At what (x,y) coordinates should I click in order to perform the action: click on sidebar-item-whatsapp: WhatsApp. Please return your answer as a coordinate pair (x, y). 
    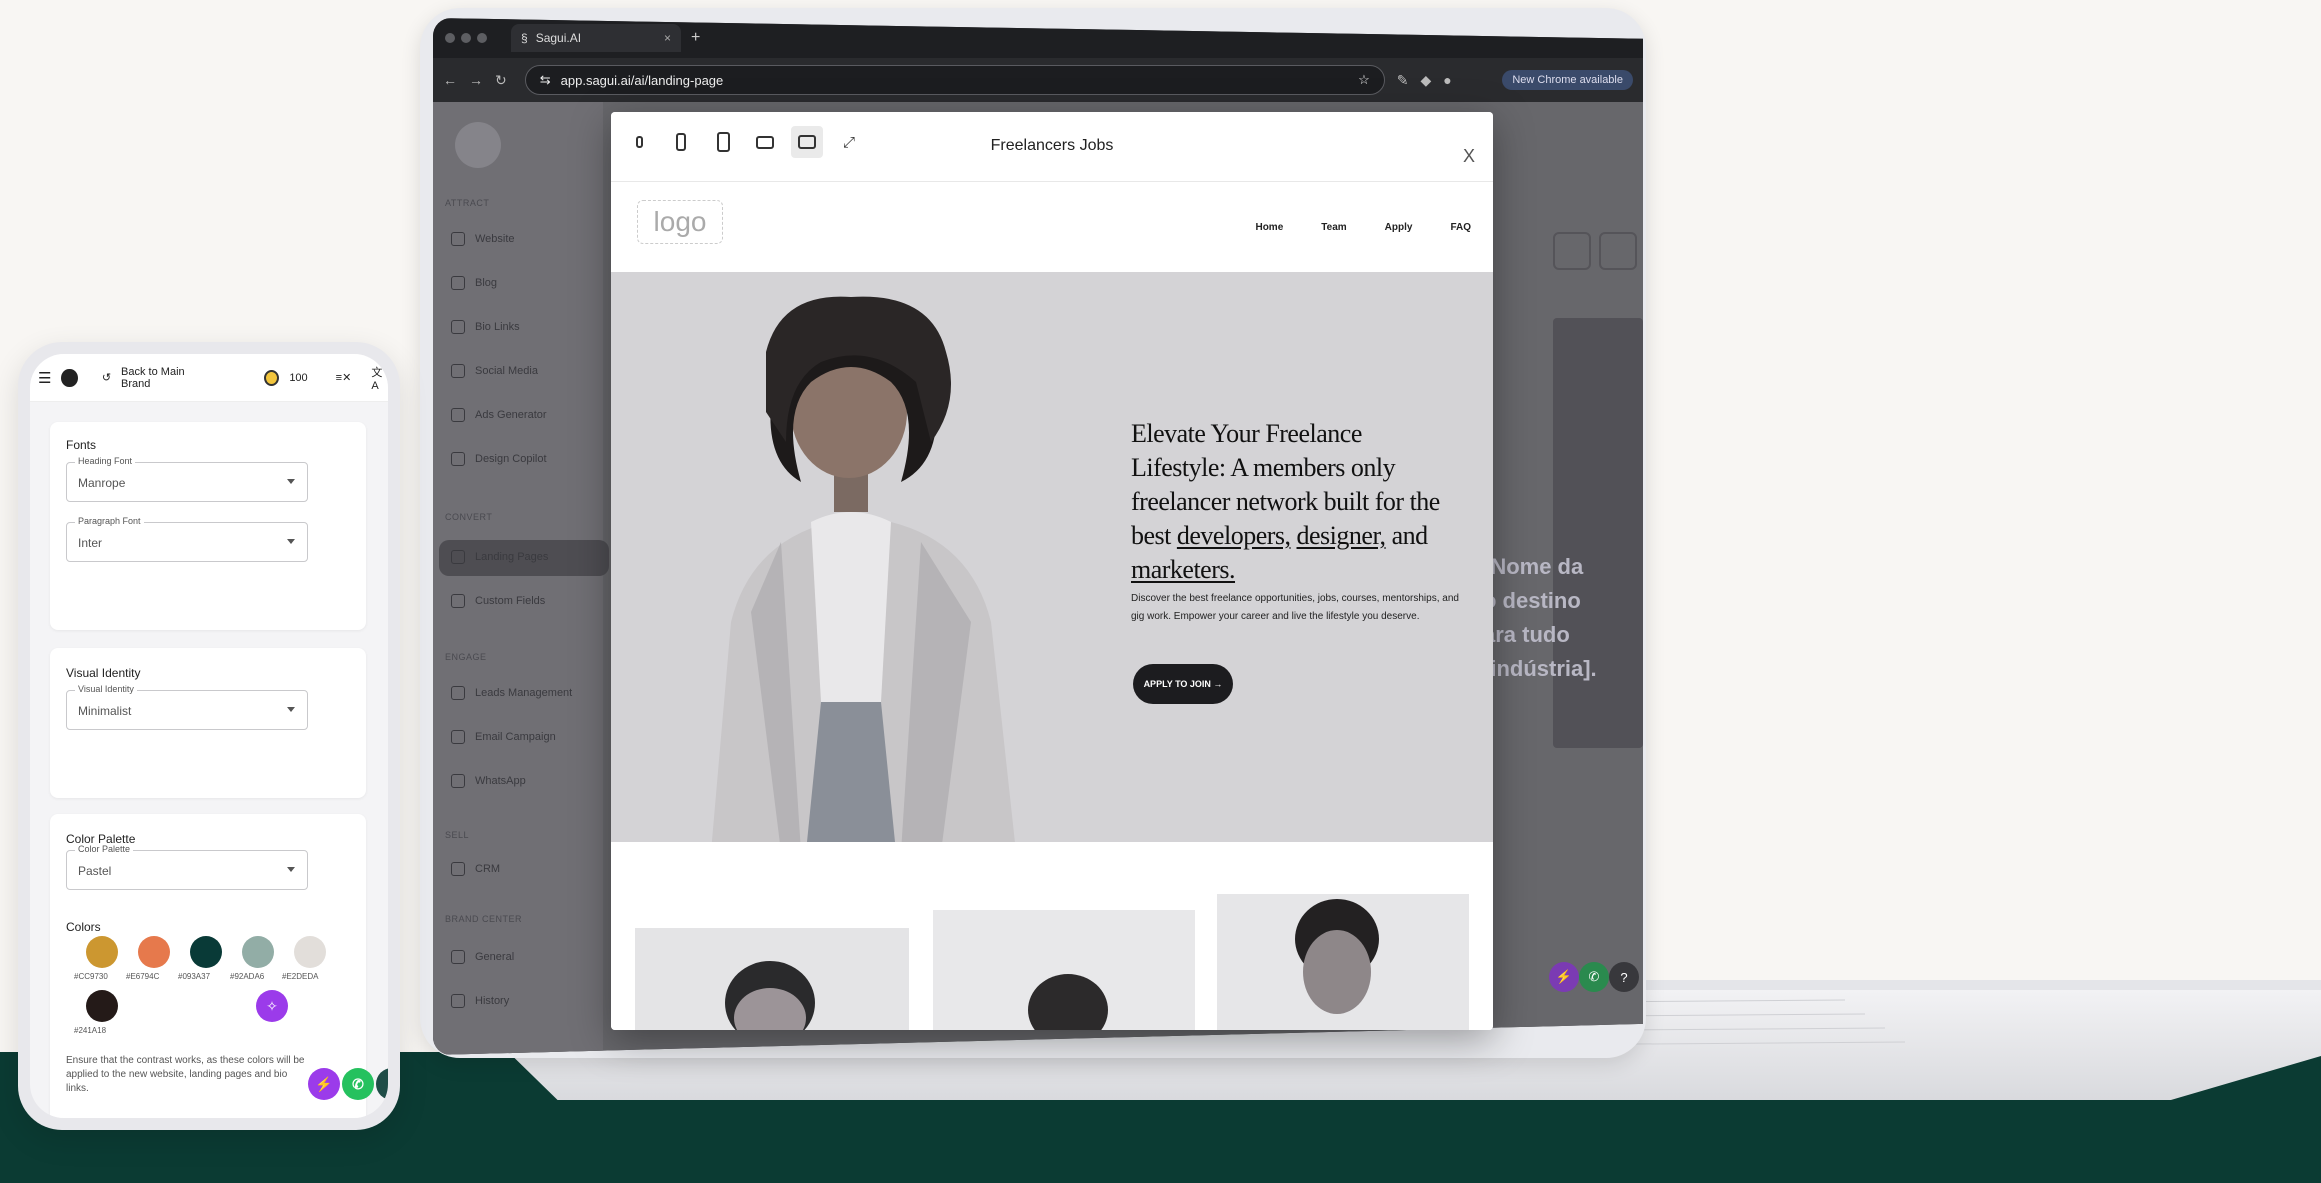
    Looking at the image, I should click on (488, 781).